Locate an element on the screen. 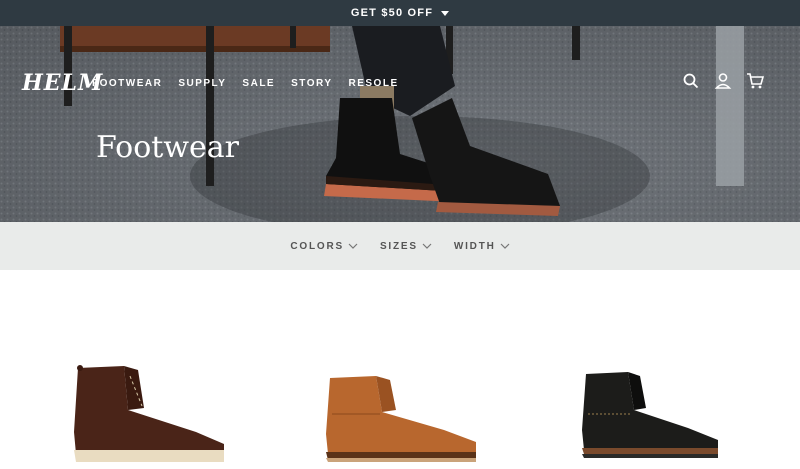  filter-sizes-label: SIZES is located at coordinates (398, 246).